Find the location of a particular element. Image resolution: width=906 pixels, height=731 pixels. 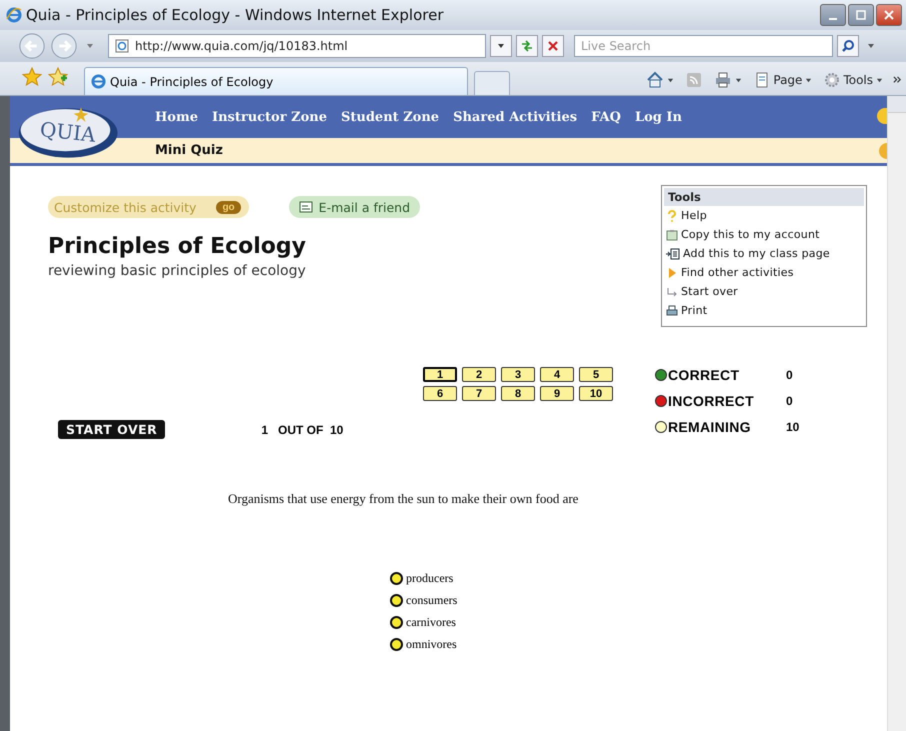

question-number-button: 5 is located at coordinates (596, 374).